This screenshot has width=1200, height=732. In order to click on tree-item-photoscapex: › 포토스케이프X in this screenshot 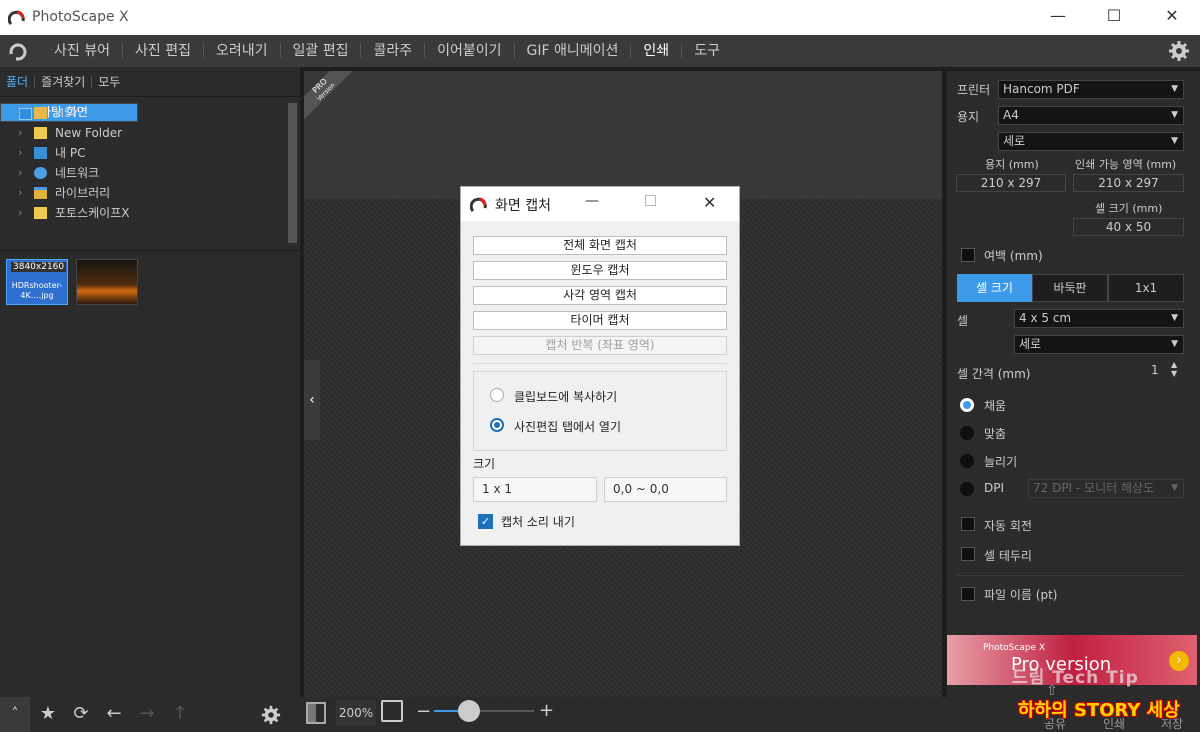, I will do `click(145, 213)`.